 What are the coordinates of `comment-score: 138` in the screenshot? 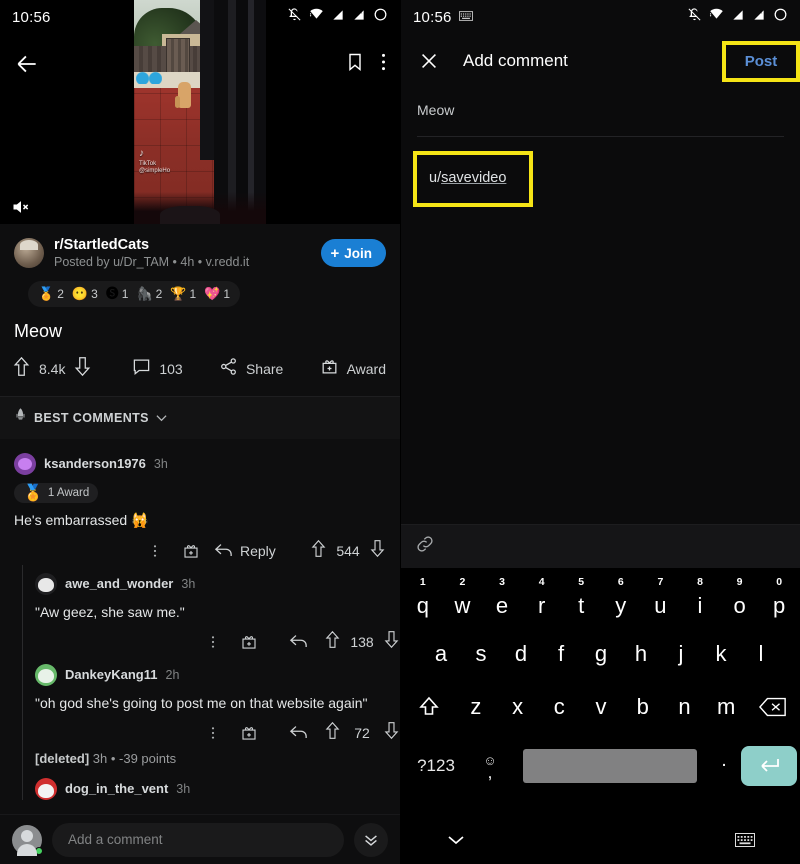 It's located at (362, 641).